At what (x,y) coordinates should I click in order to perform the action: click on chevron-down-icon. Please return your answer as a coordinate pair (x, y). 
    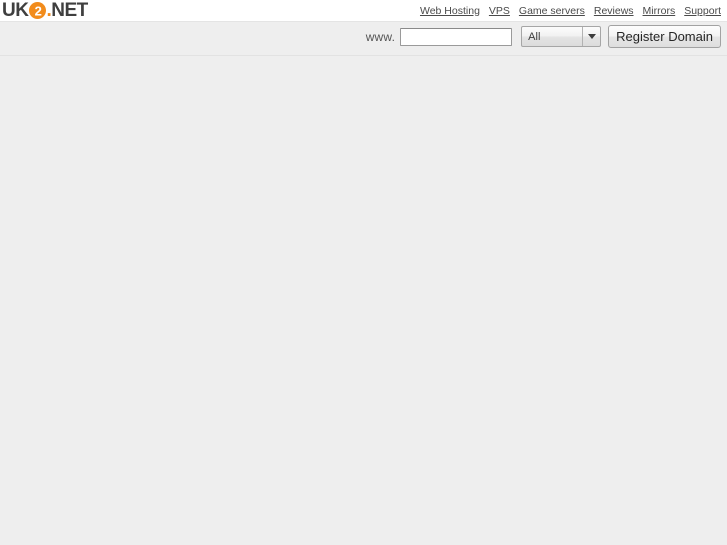
    Looking at the image, I should click on (591, 36).